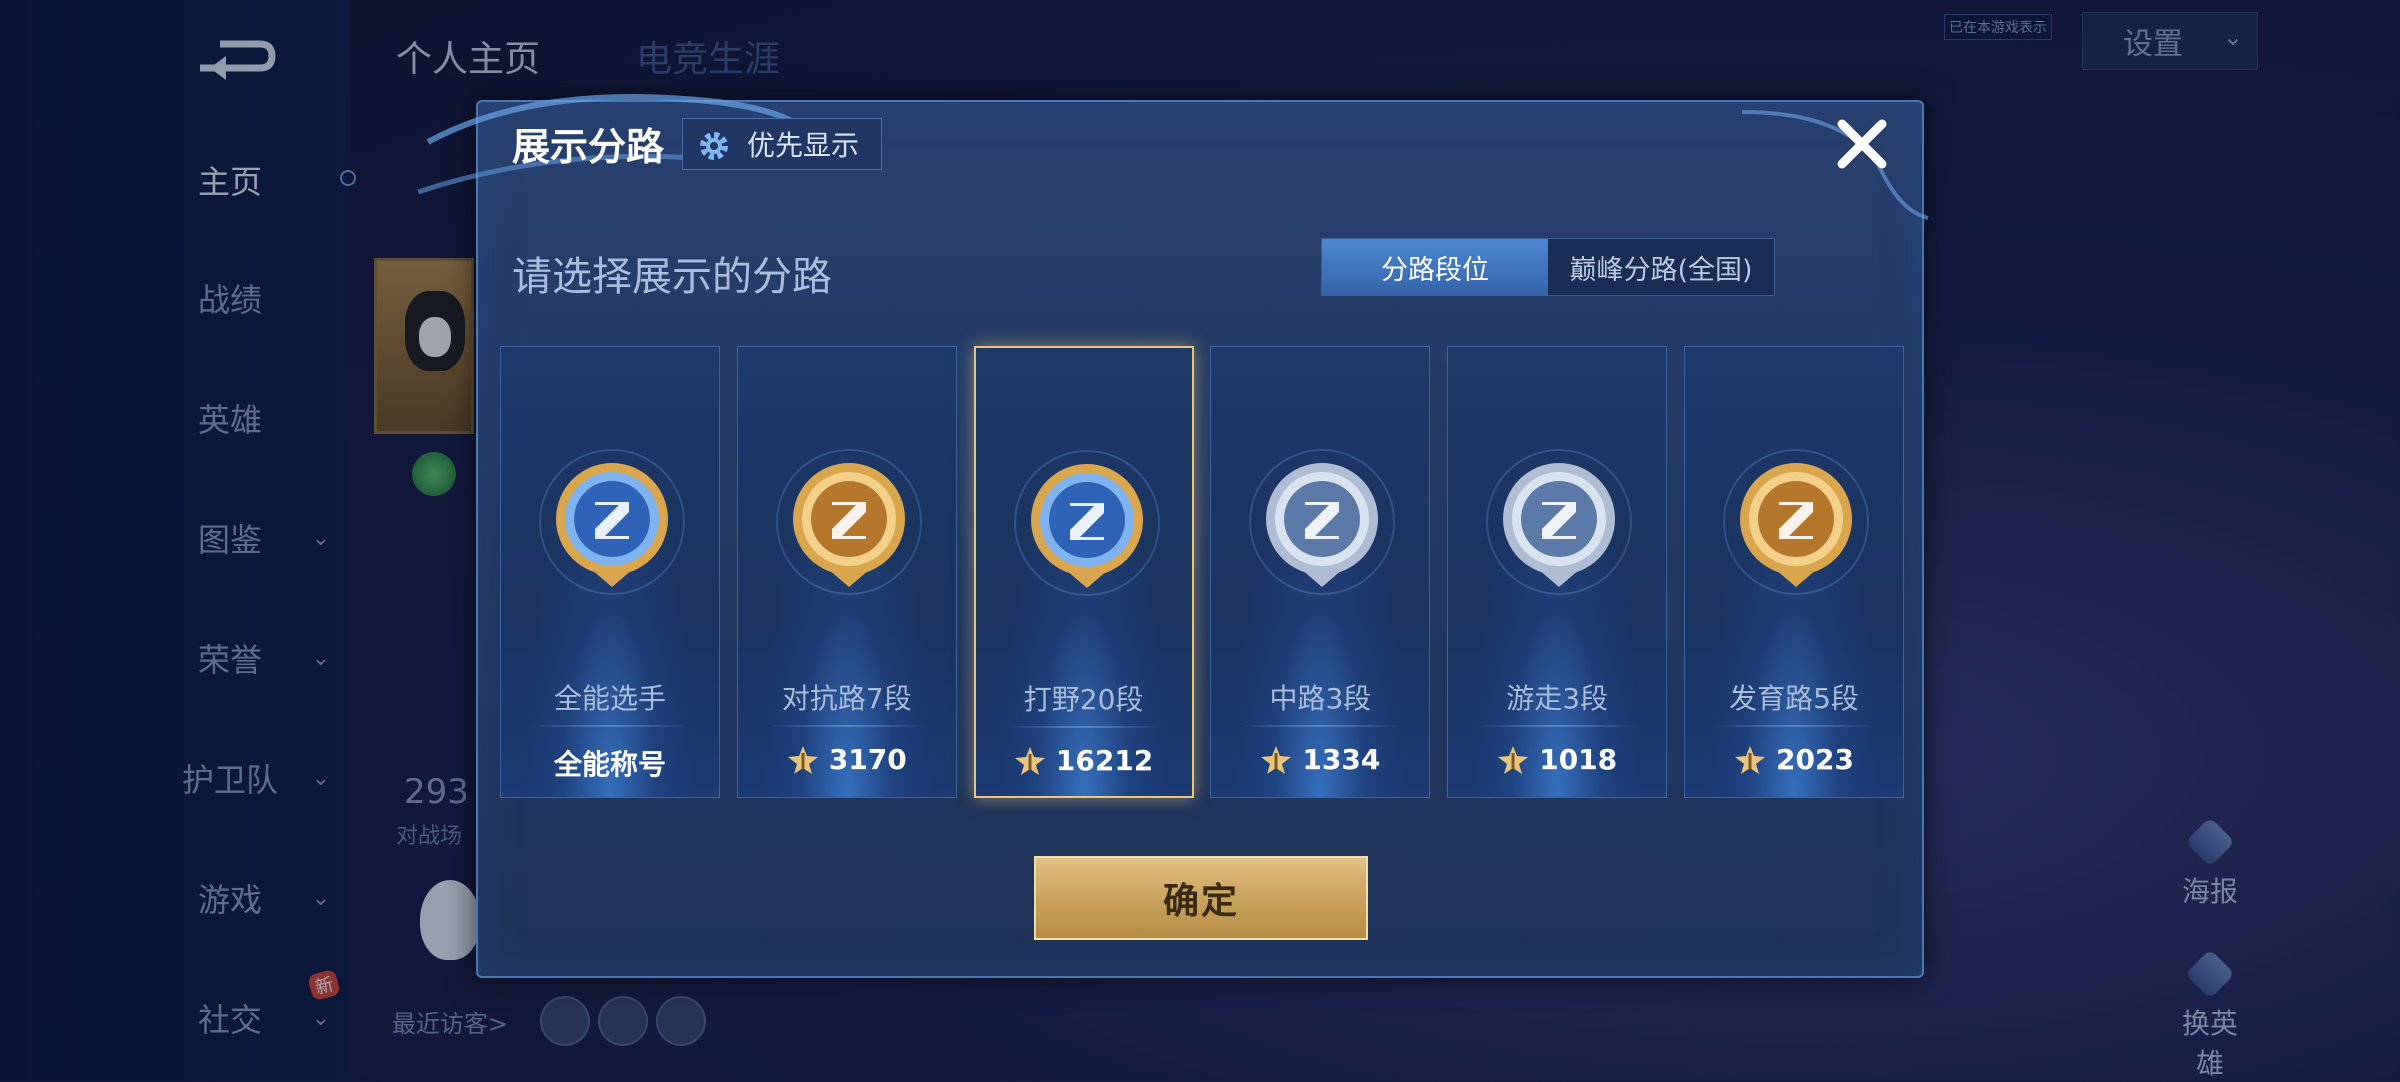  I want to click on lane-score-value: 3170, so click(867, 759).